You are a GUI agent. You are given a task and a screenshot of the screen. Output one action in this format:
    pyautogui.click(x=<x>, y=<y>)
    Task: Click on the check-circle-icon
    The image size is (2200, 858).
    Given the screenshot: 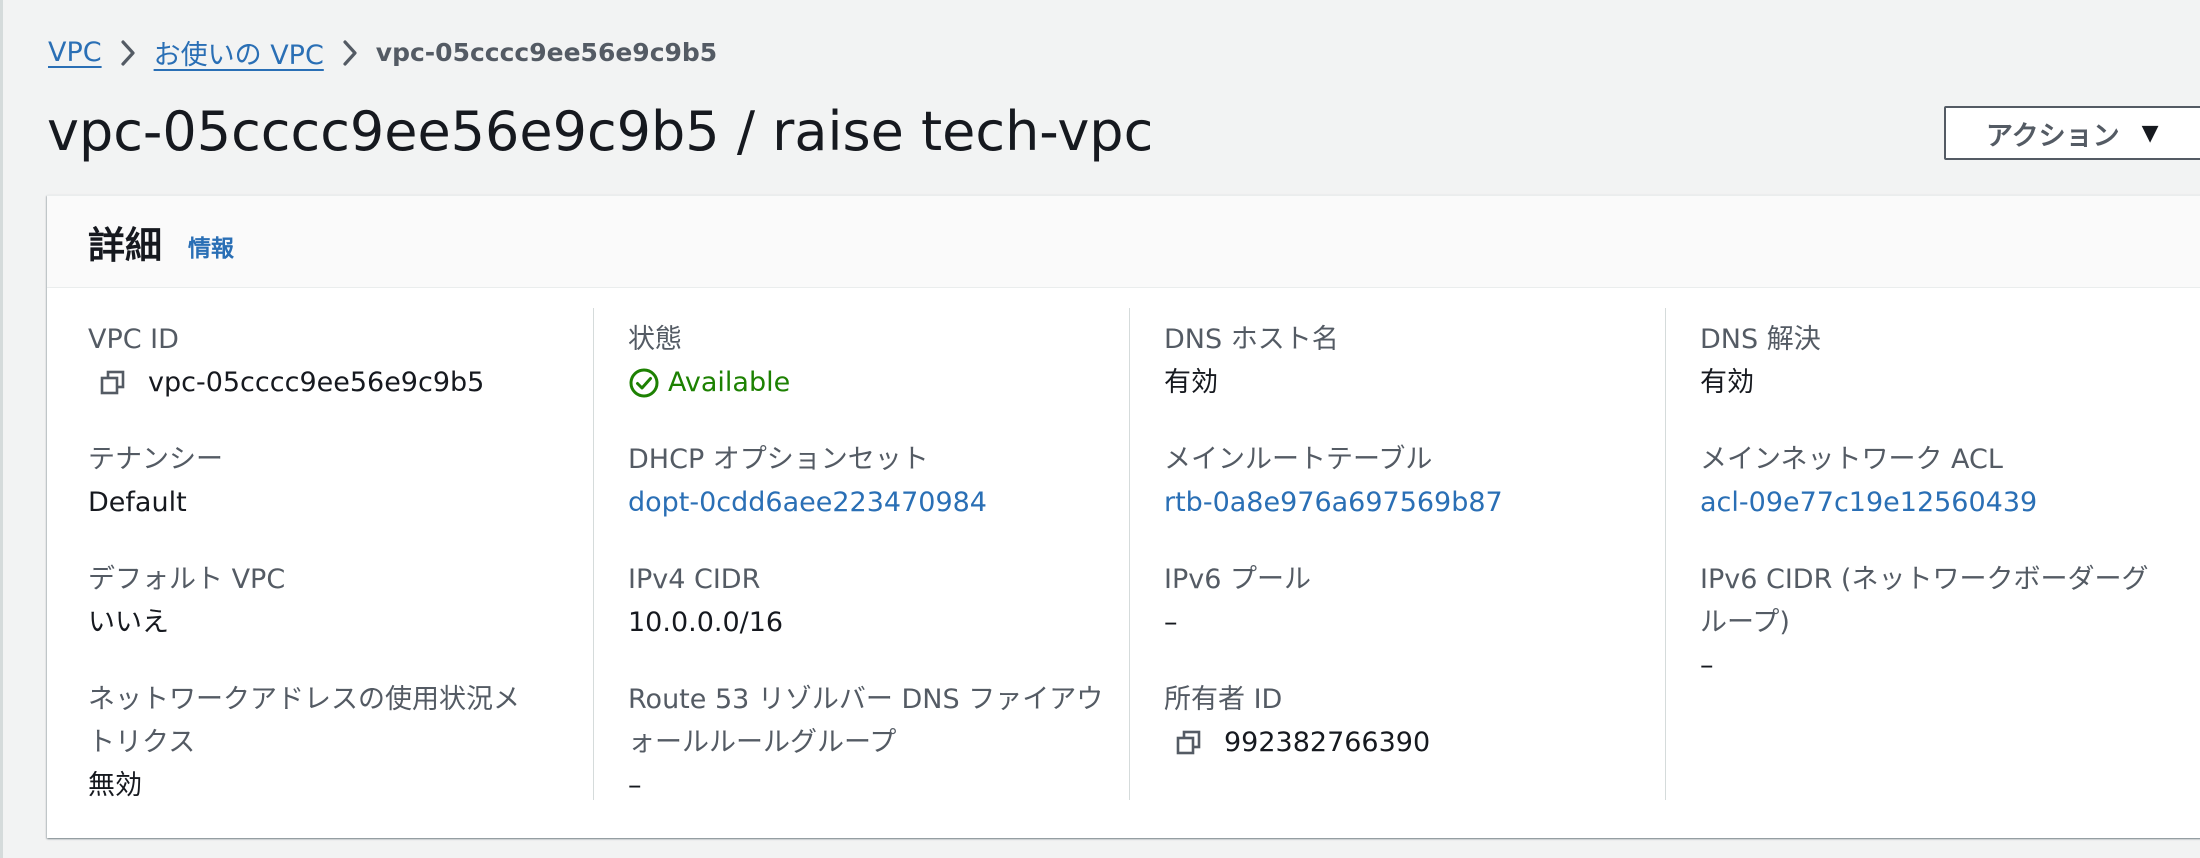 What is the action you would take?
    pyautogui.click(x=644, y=382)
    